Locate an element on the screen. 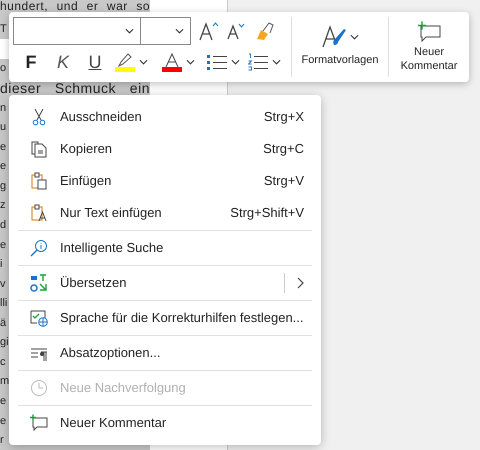 The height and width of the screenshot is (450, 480). paste-icon is located at coordinates (39, 181).